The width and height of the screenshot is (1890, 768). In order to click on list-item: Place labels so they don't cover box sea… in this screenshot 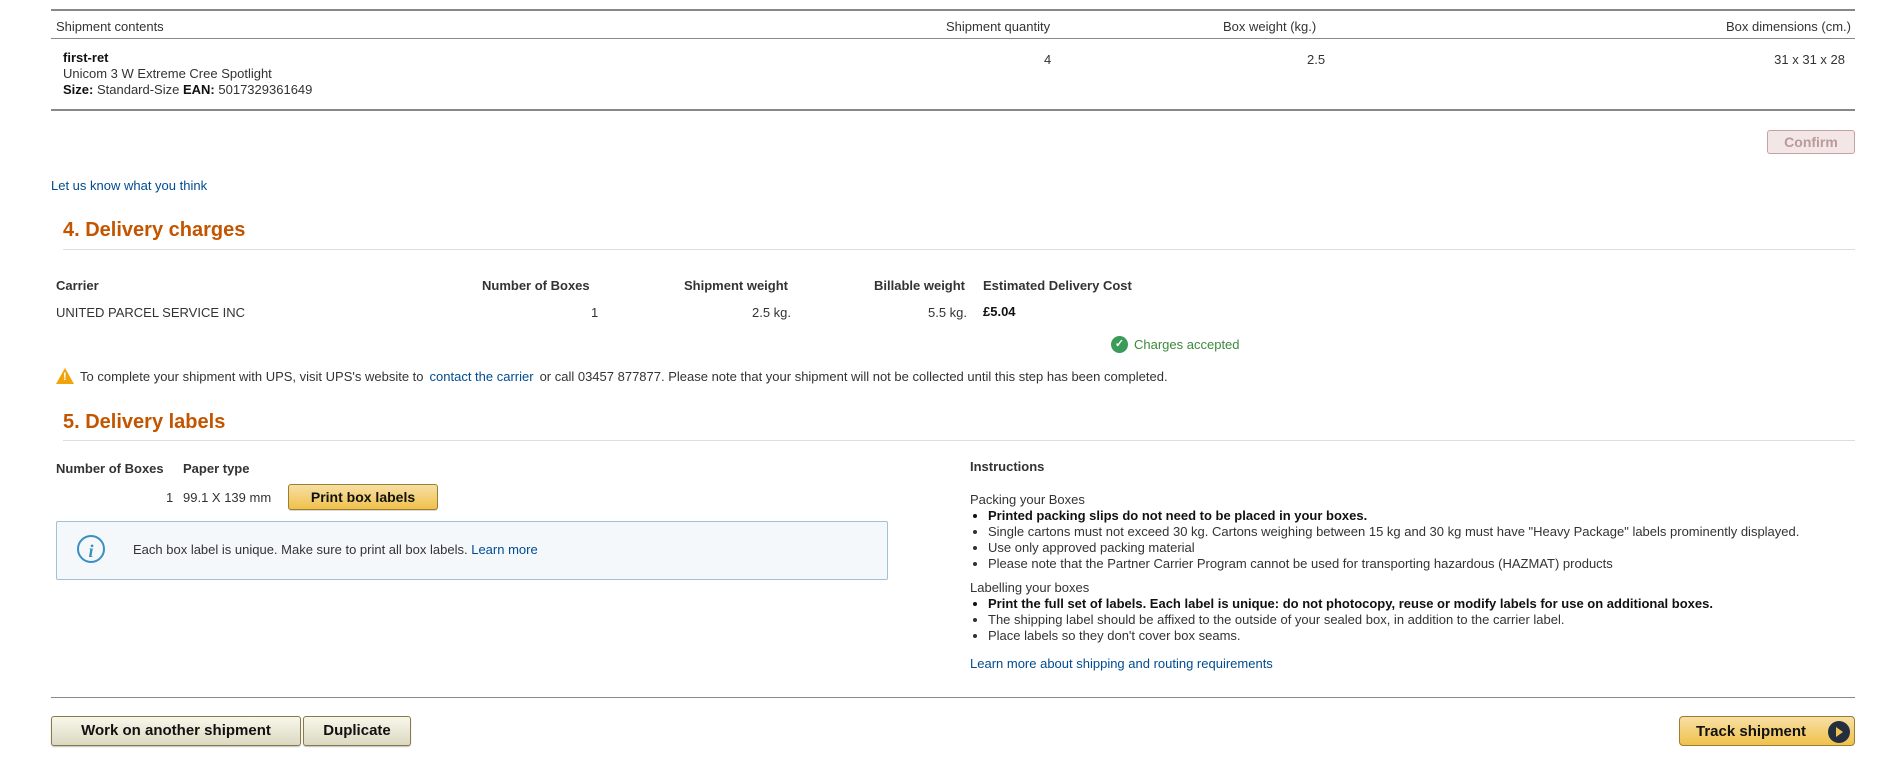, I will do `click(1419, 636)`.